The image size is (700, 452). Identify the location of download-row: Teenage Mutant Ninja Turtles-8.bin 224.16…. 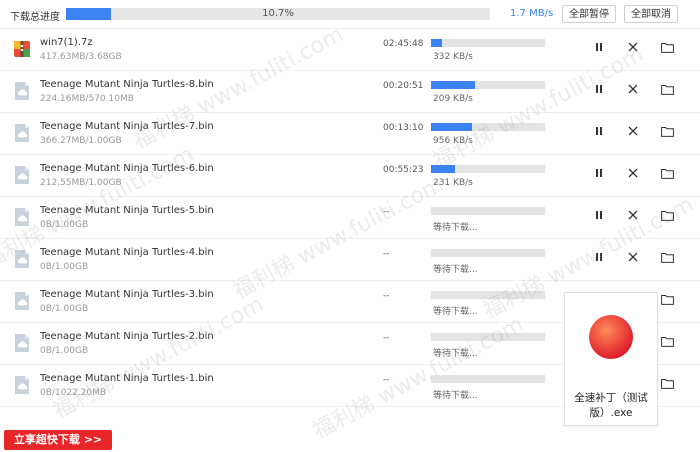
(350, 91).